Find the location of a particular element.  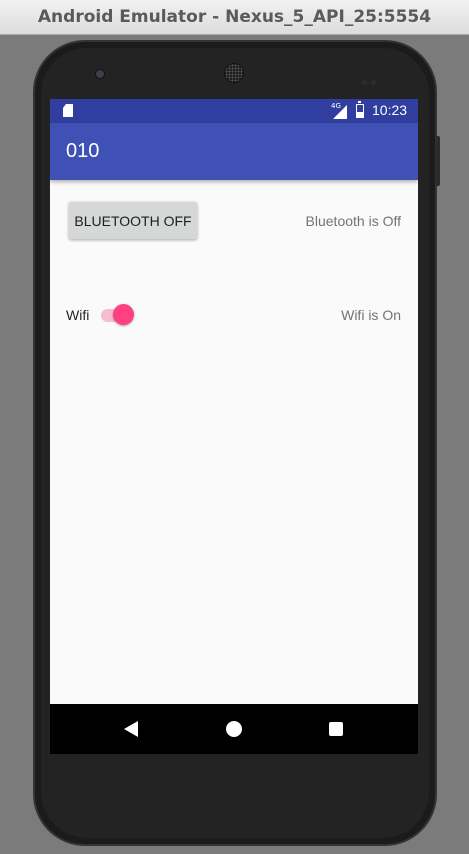

front-camera-icon is located at coordinates (100, 74).